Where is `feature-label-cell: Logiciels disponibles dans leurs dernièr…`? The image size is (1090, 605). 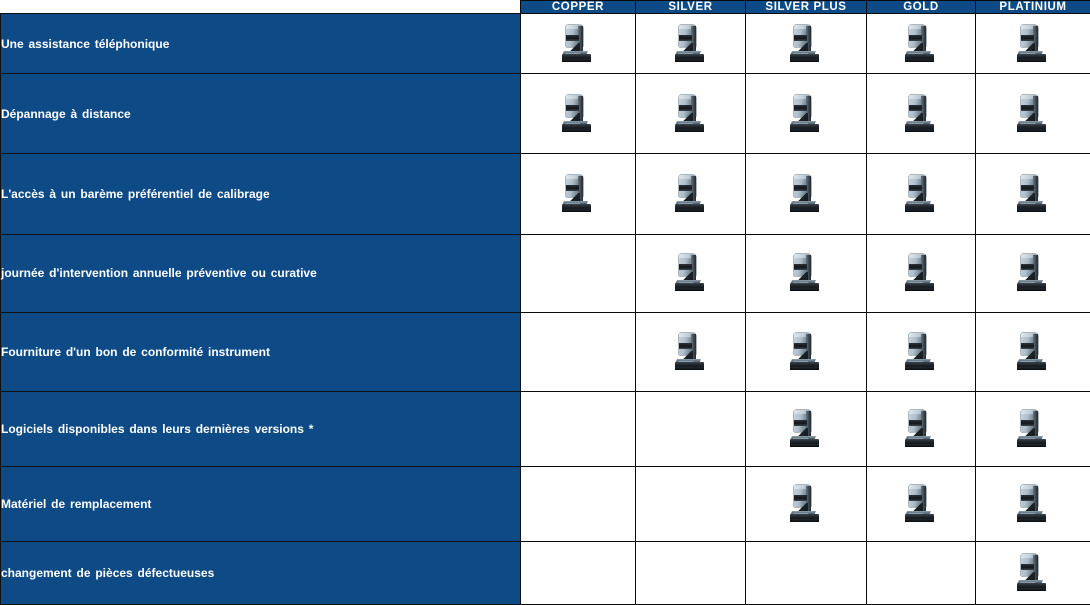
feature-label-cell: Logiciels disponibles dans leurs dernièr… is located at coordinates (260, 429).